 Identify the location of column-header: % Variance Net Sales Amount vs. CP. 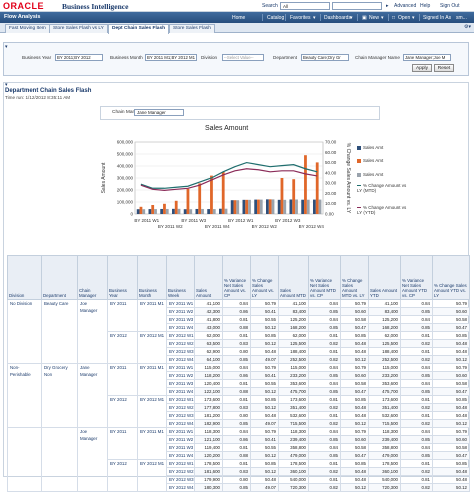
(236, 277).